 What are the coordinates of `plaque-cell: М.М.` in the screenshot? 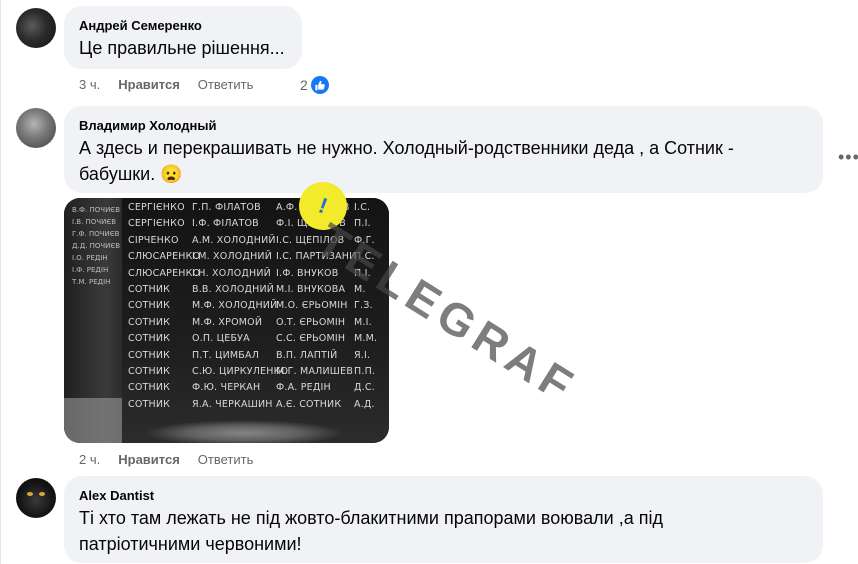 It's located at (366, 339).